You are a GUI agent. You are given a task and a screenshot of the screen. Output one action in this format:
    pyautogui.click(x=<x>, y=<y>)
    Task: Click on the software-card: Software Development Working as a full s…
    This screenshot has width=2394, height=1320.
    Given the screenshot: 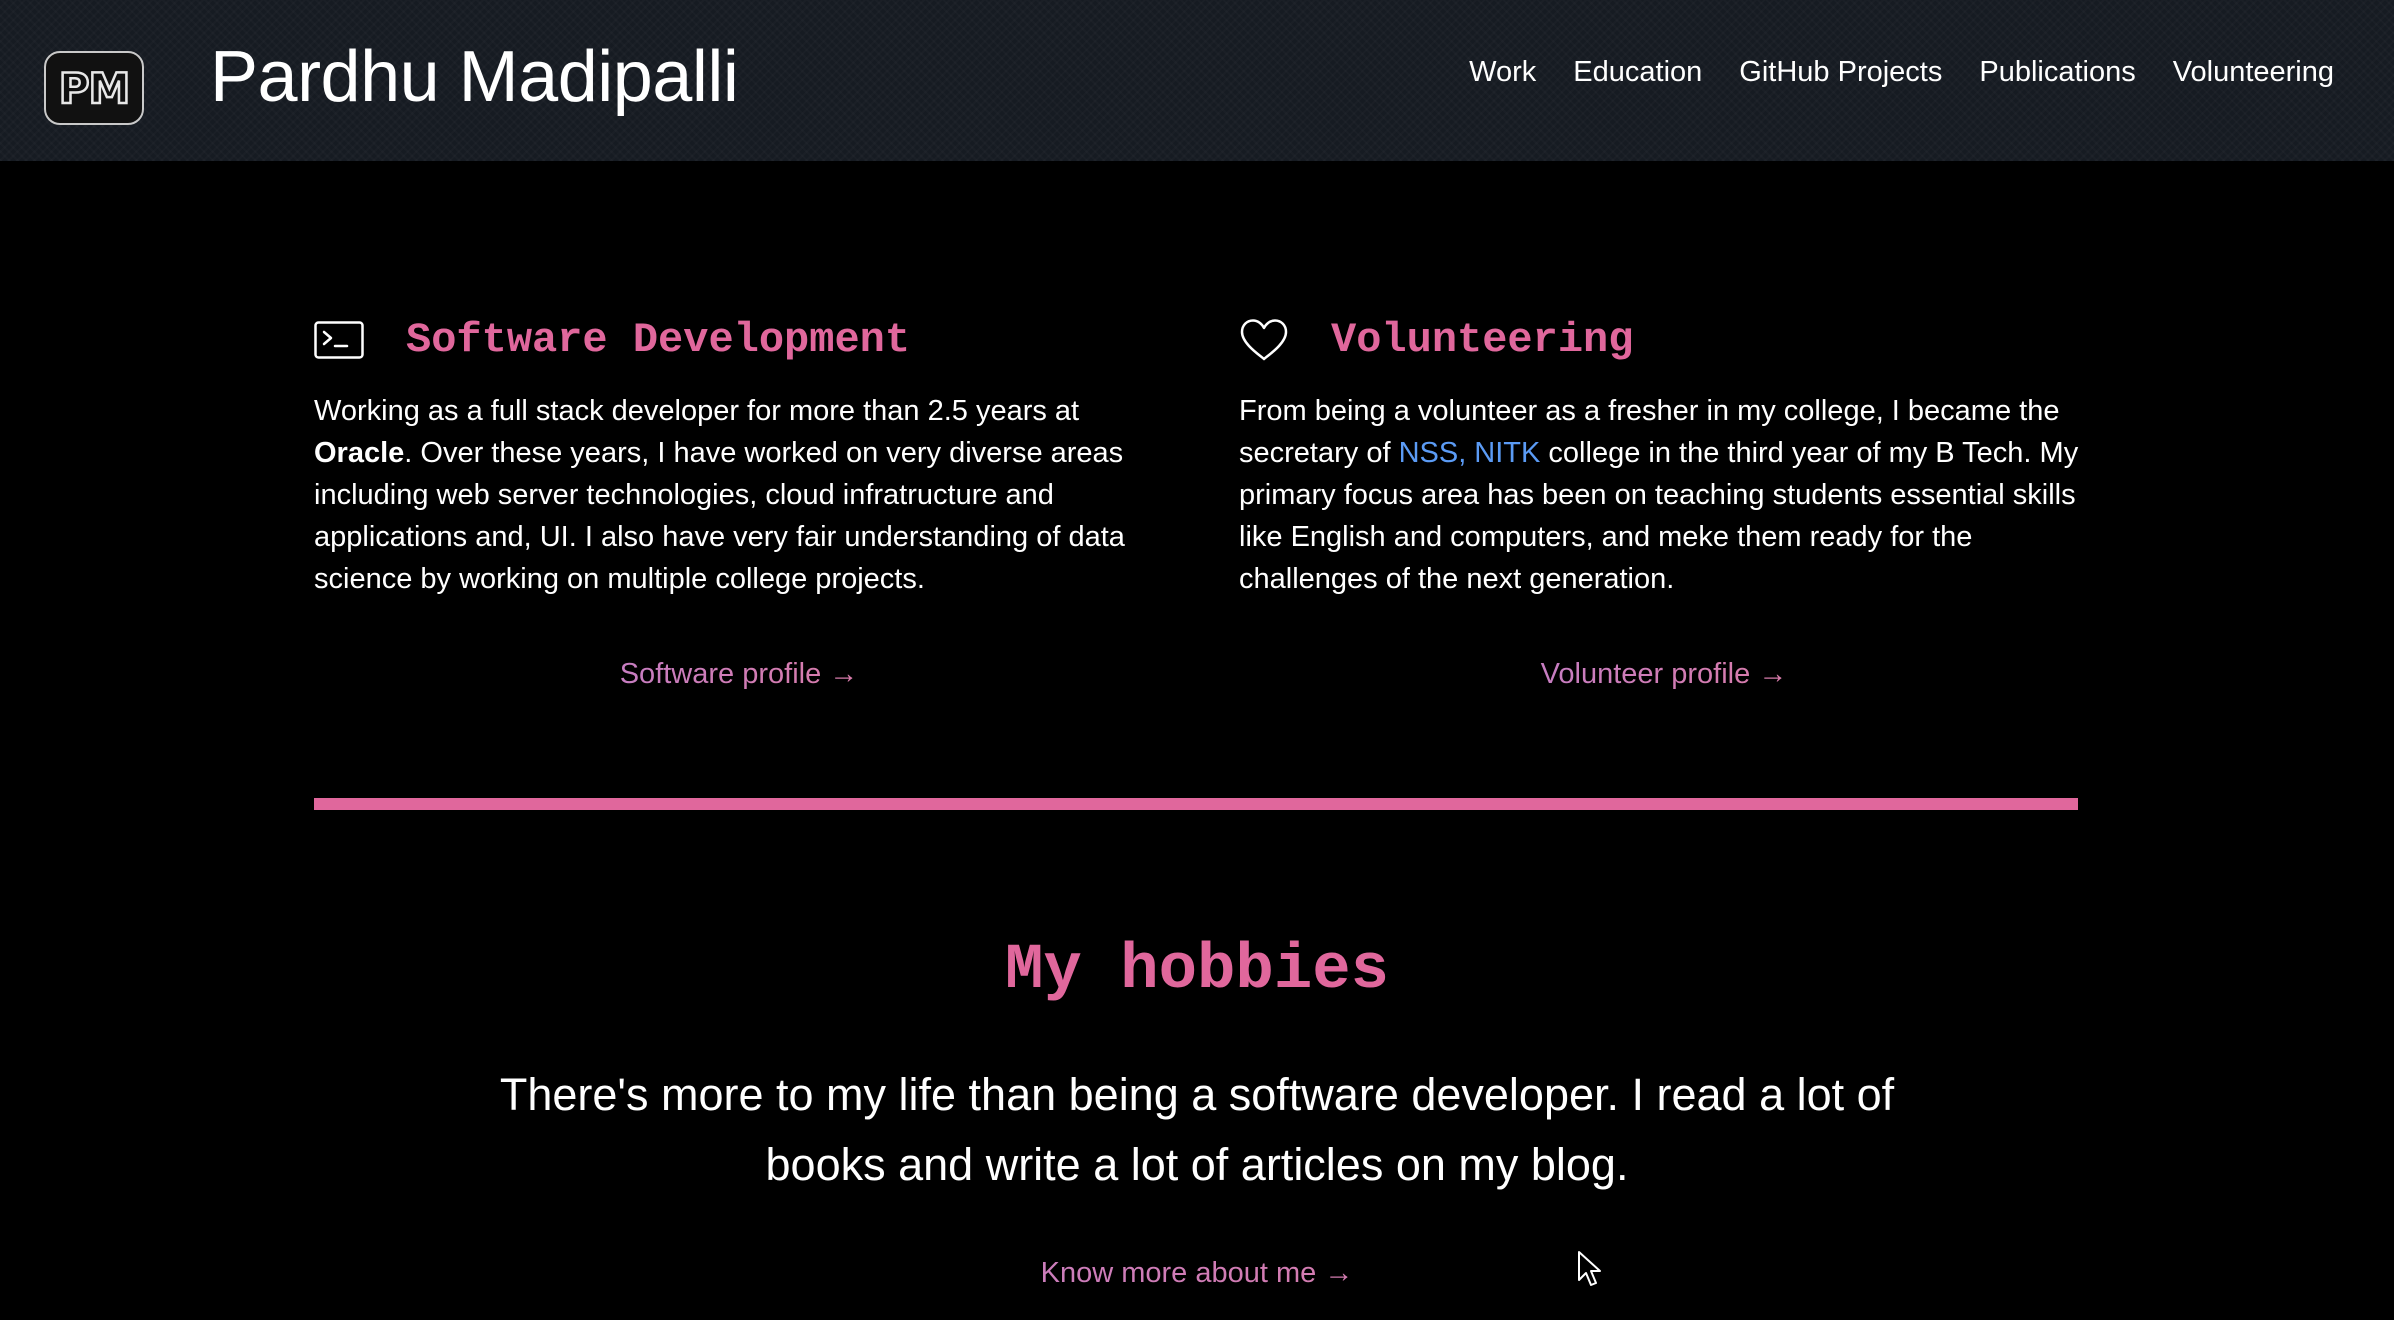 What is the action you would take?
    pyautogui.click(x=739, y=500)
    